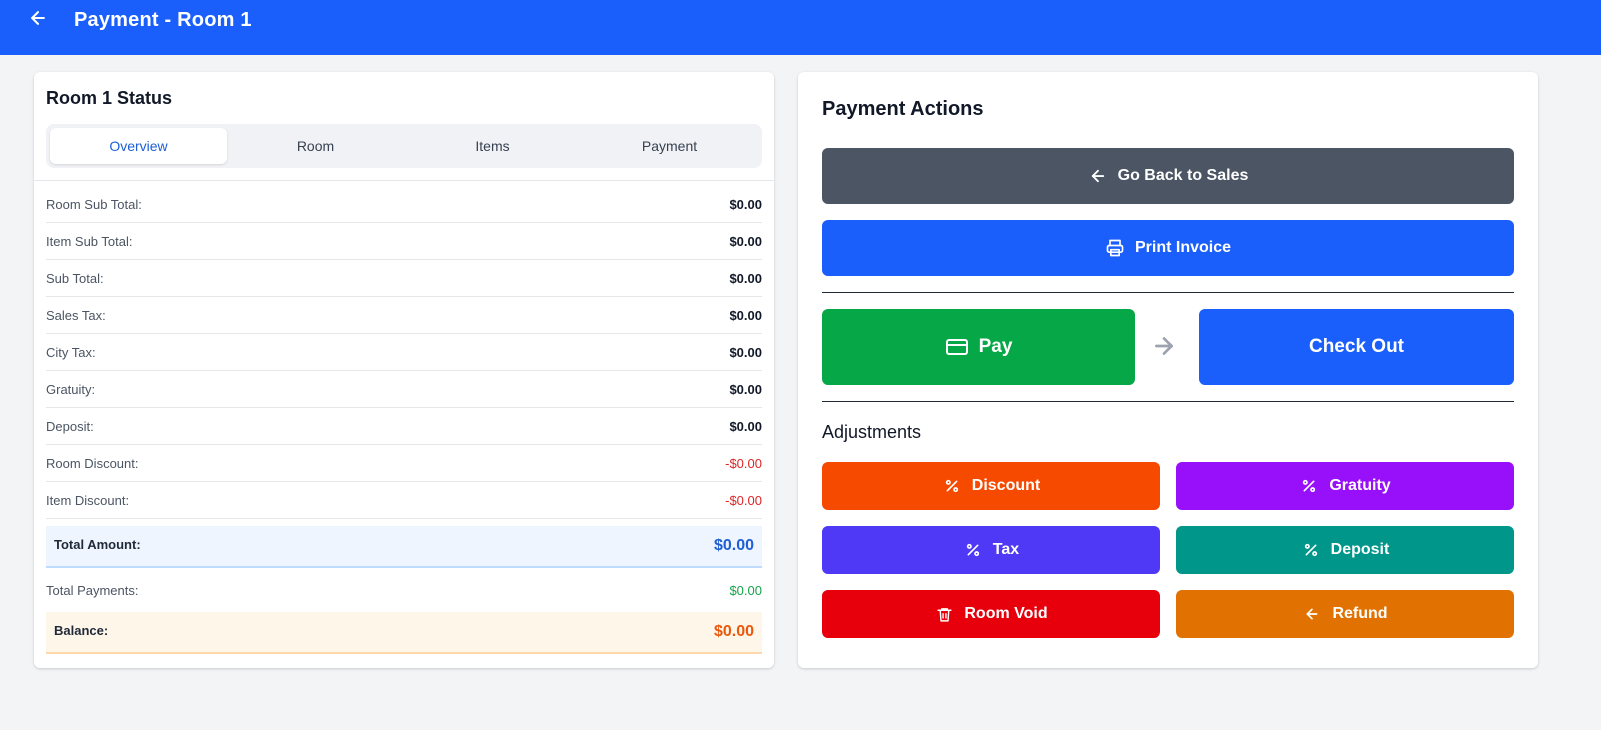 The width and height of the screenshot is (1601, 730). What do you see at coordinates (669, 146) in the screenshot?
I see `tab-payment: Payment` at bounding box center [669, 146].